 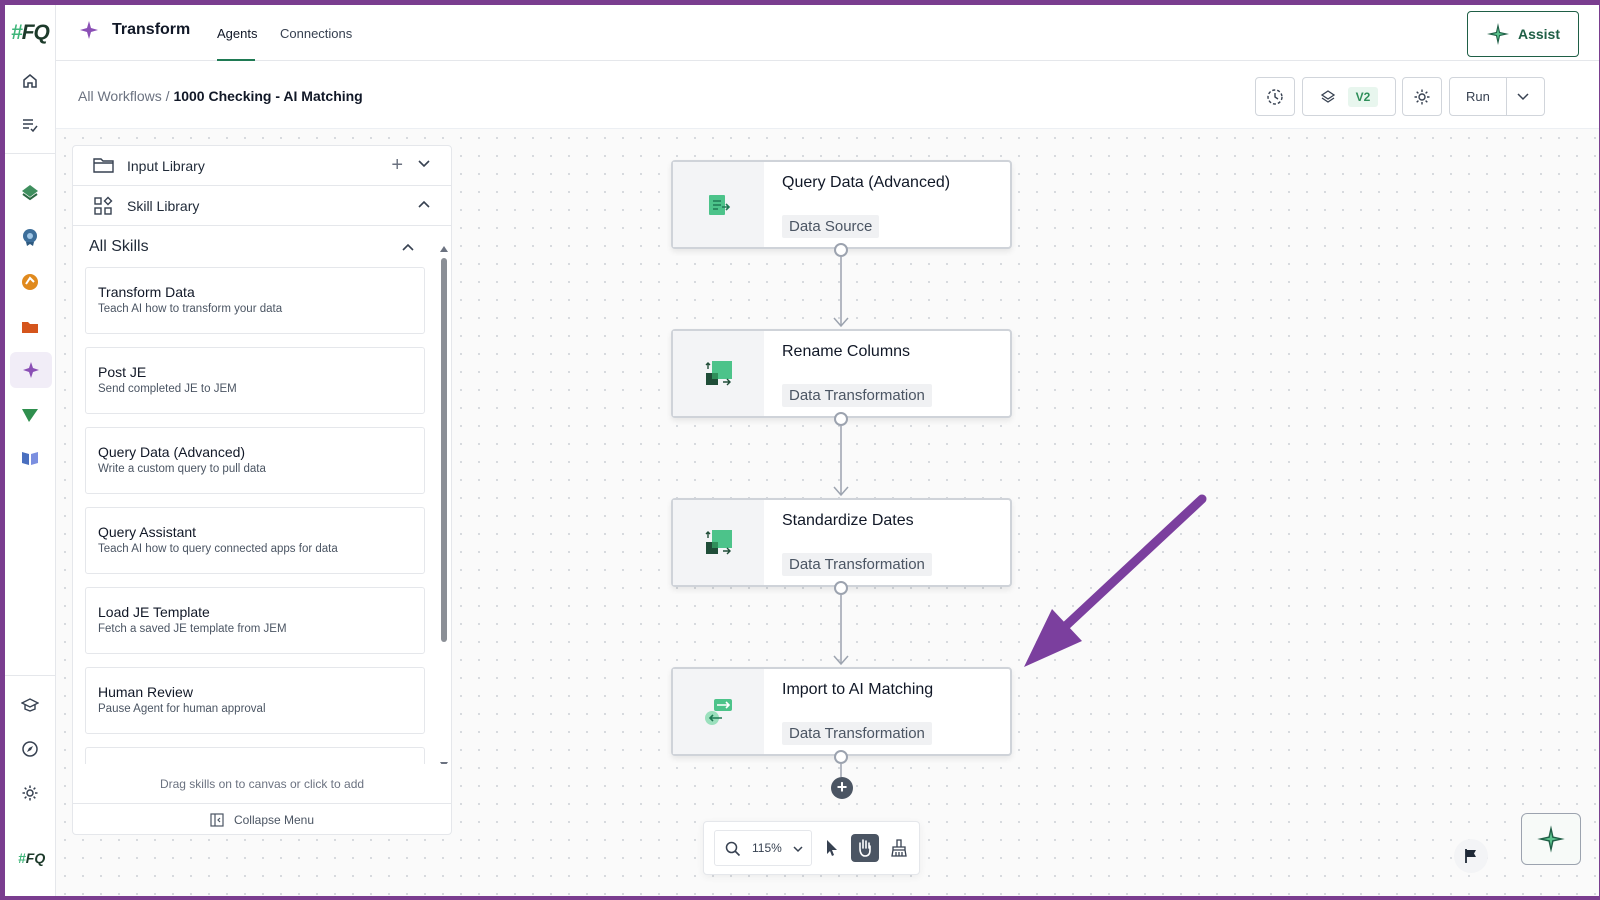 I want to click on node-type-tag: Data Transformation, so click(x=857, y=733).